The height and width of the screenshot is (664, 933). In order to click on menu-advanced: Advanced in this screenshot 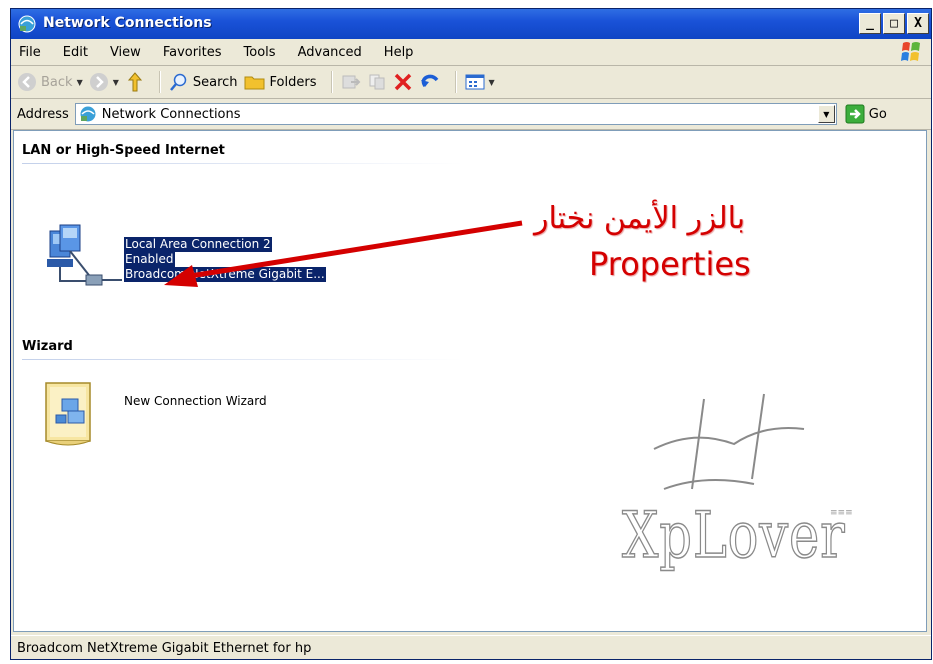, I will do `click(330, 52)`.